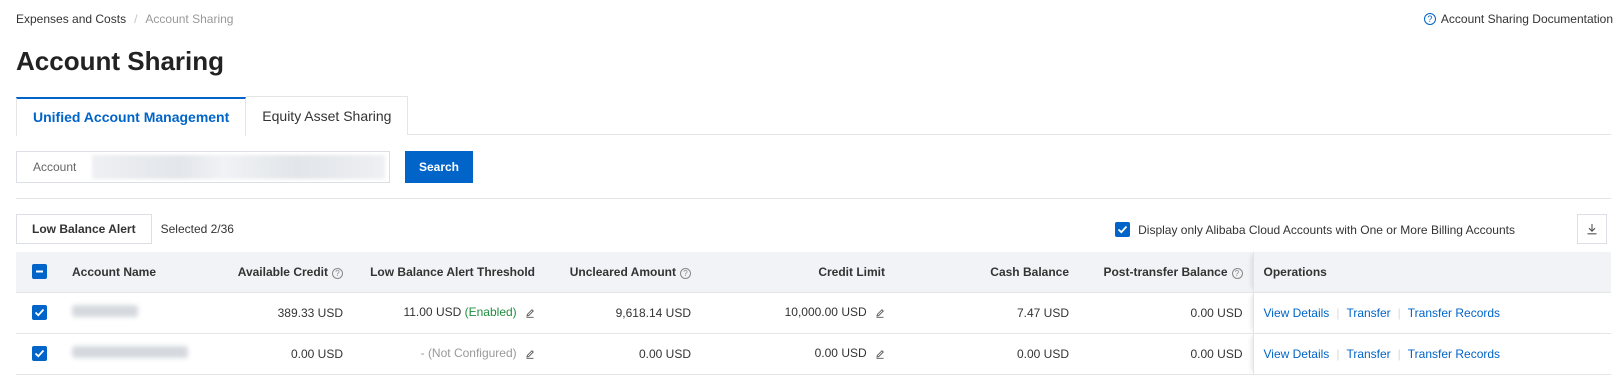 This screenshot has width=1621, height=388. What do you see at coordinates (1431, 272) in the screenshot?
I see `col-operations: Operations` at bounding box center [1431, 272].